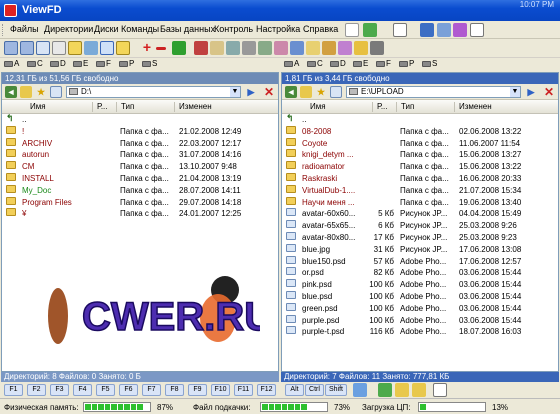  Describe the element at coordinates (420, 143) in the screenshot. I see `table-row: Coyote Папка с фа... 11.06.2007 11:54` at that location.